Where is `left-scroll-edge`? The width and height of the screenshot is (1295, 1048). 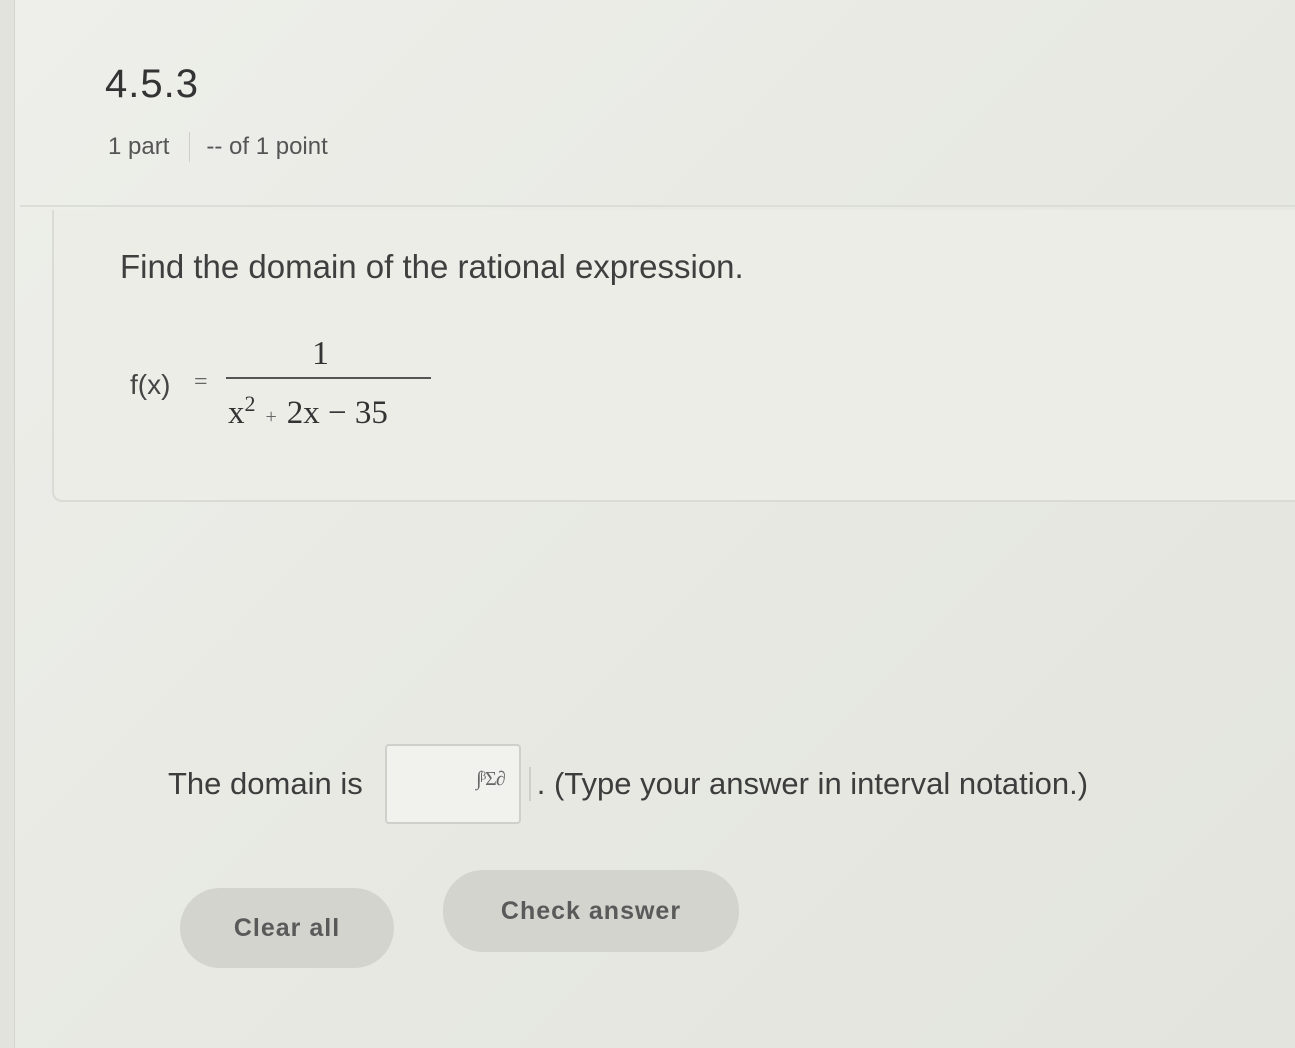
left-scroll-edge is located at coordinates (7, 524).